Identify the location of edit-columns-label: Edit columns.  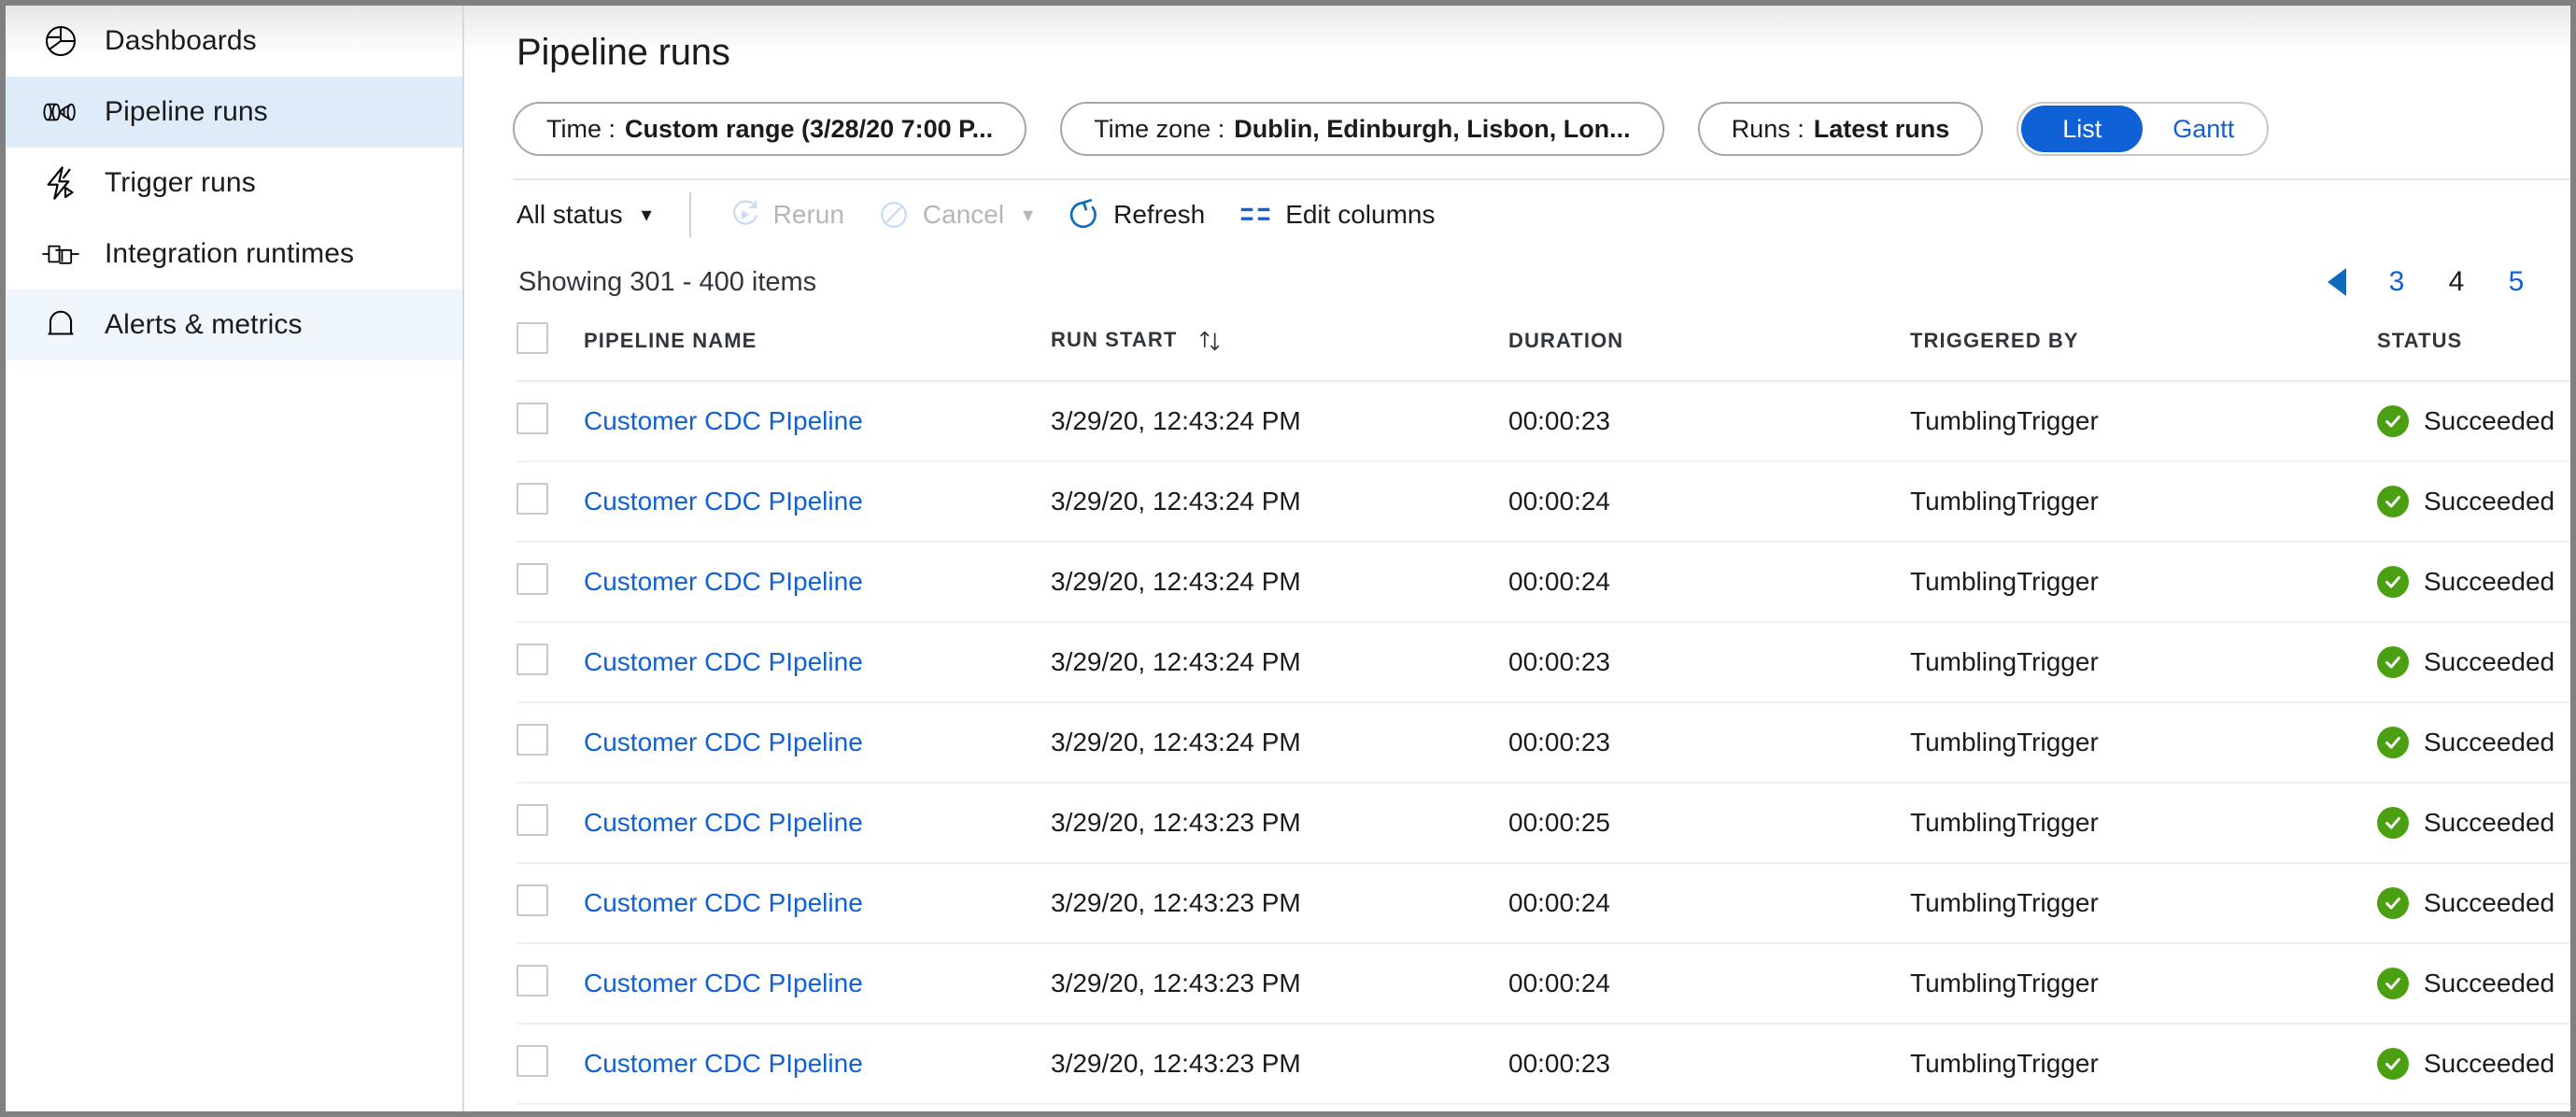
(1360, 215).